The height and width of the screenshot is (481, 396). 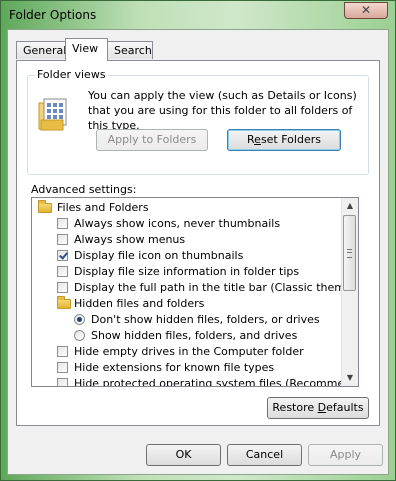 I want to click on cancel-button: Cancel, so click(x=264, y=455).